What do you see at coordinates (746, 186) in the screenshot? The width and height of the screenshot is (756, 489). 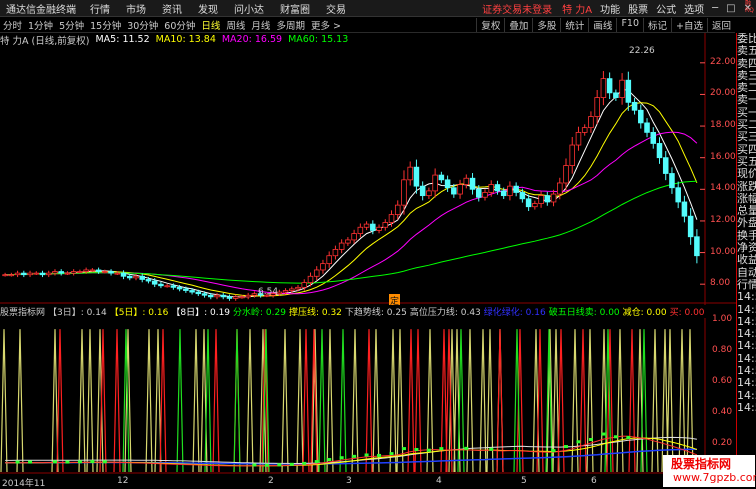 I see `side-label: 涨跌` at bounding box center [746, 186].